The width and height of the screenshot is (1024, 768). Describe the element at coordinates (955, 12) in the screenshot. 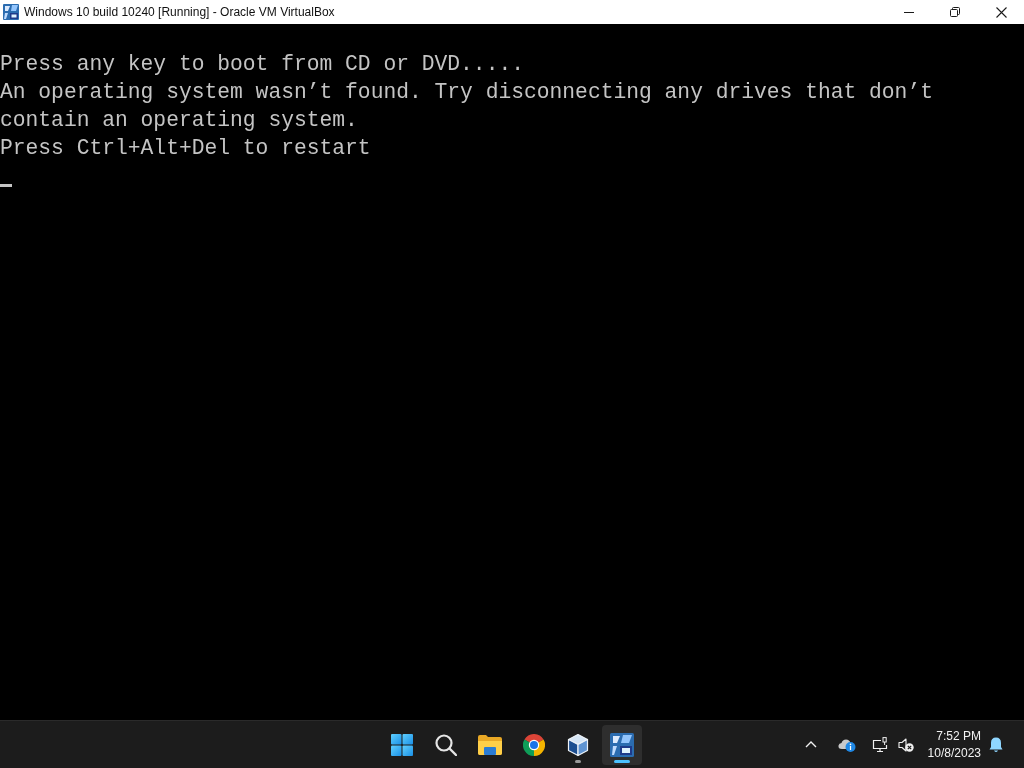

I see `restore-icon` at that location.